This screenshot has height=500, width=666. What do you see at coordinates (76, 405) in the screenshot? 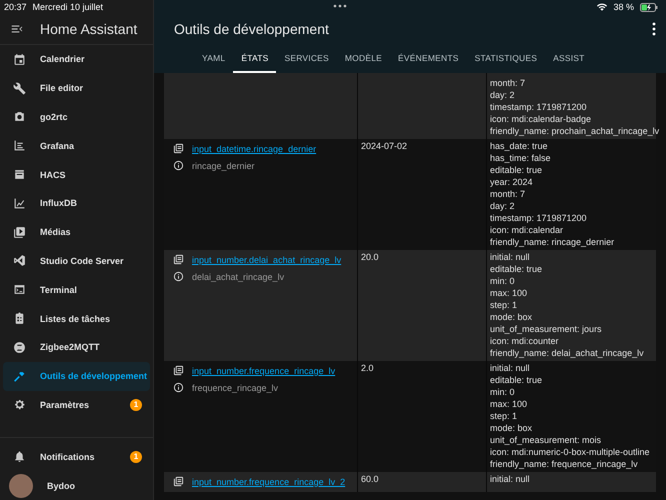
I see `sidebar-item: Paramètres 1` at bounding box center [76, 405].